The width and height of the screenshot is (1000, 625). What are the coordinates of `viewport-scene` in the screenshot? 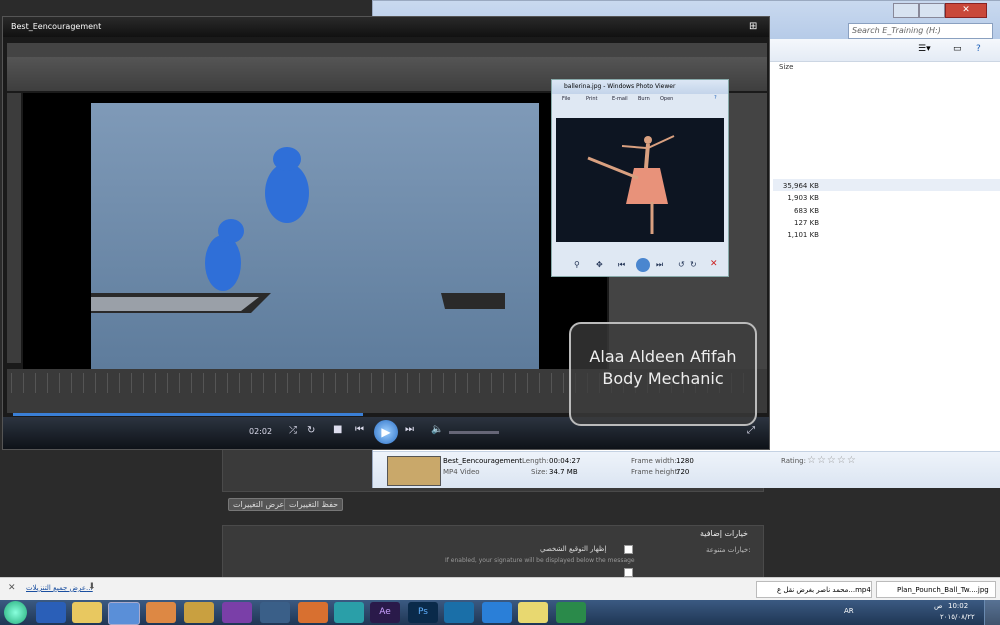 It's located at (298, 230).